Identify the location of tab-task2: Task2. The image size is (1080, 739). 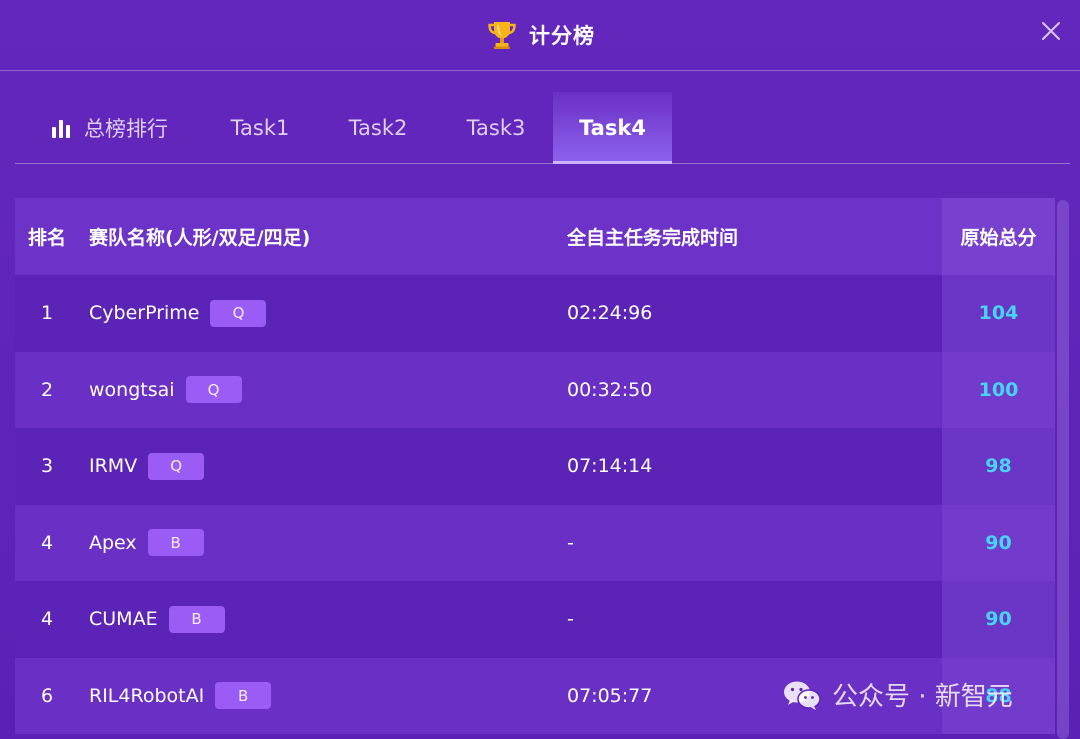
(378, 127).